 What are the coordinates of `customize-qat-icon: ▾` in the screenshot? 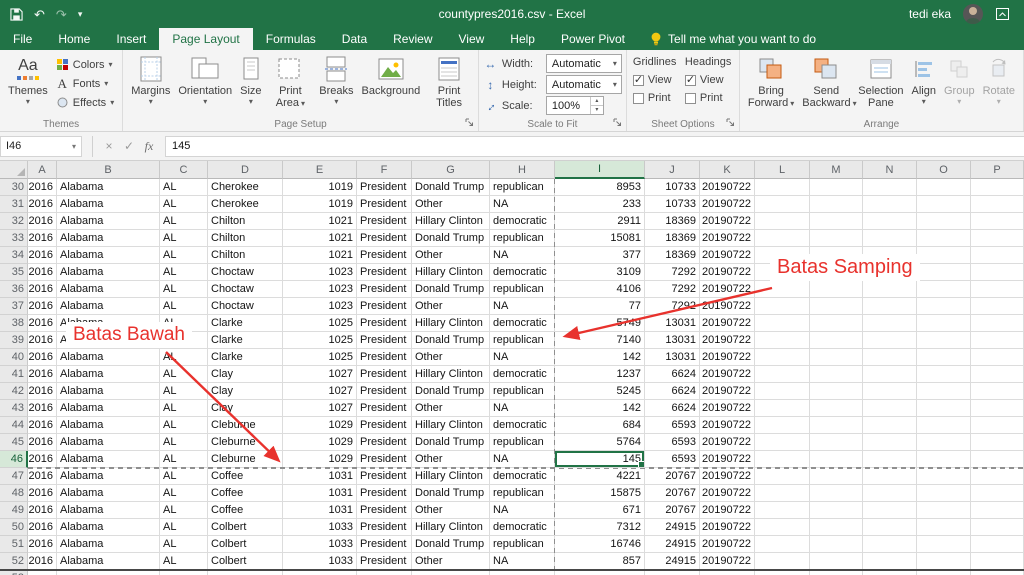 It's located at (80, 14).